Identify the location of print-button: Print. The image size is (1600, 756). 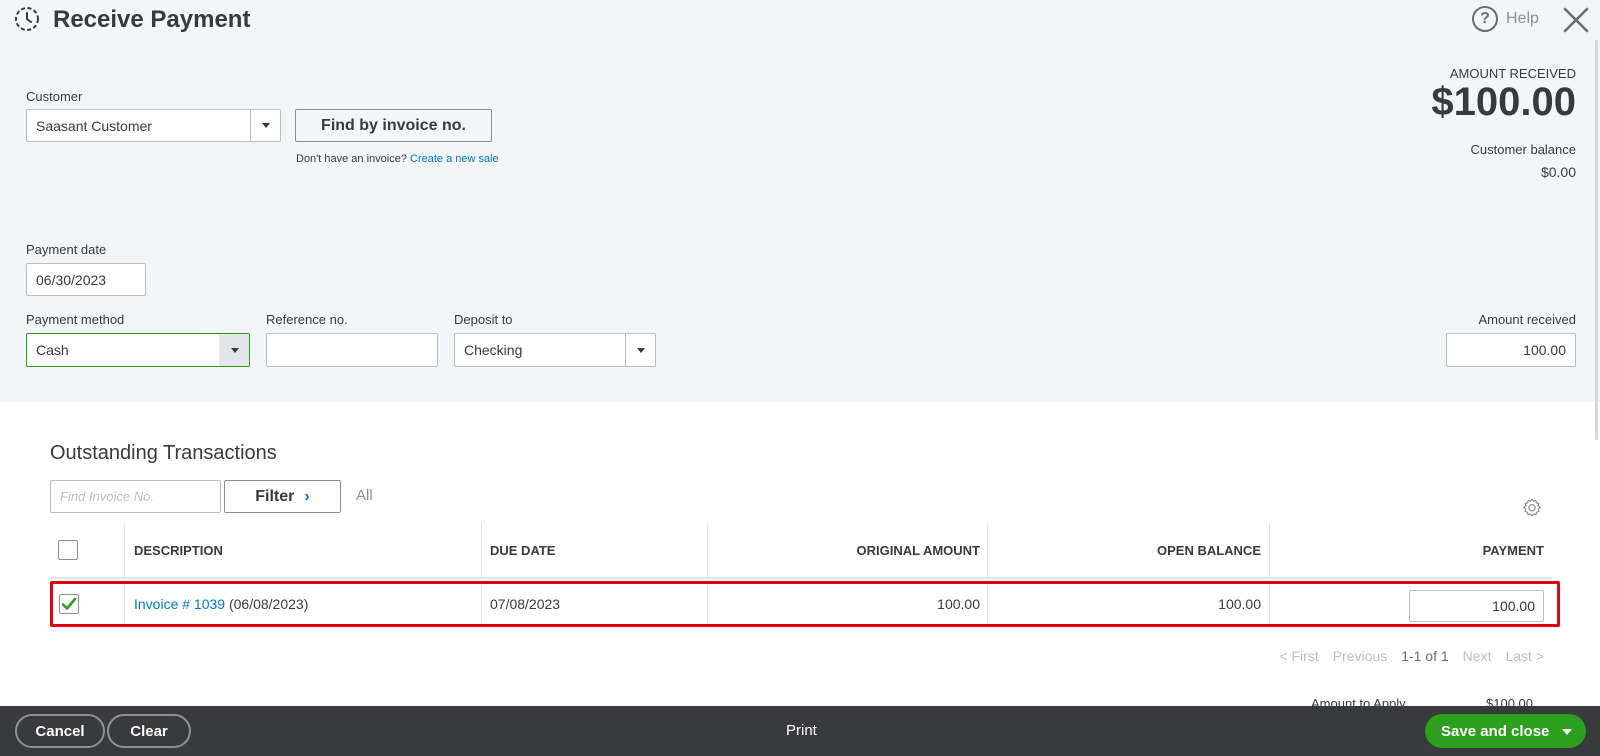
(801, 730).